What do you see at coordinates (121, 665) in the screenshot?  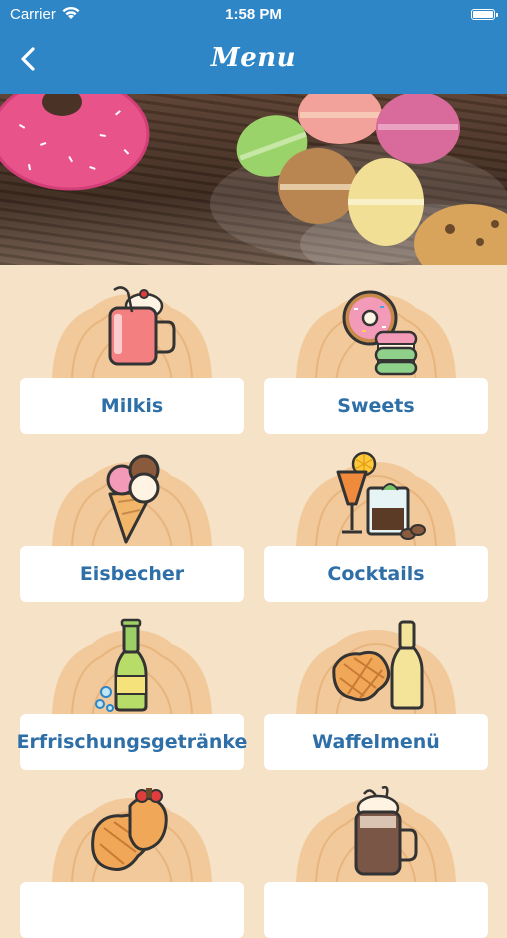 I see `soda-bottle-icon` at bounding box center [121, 665].